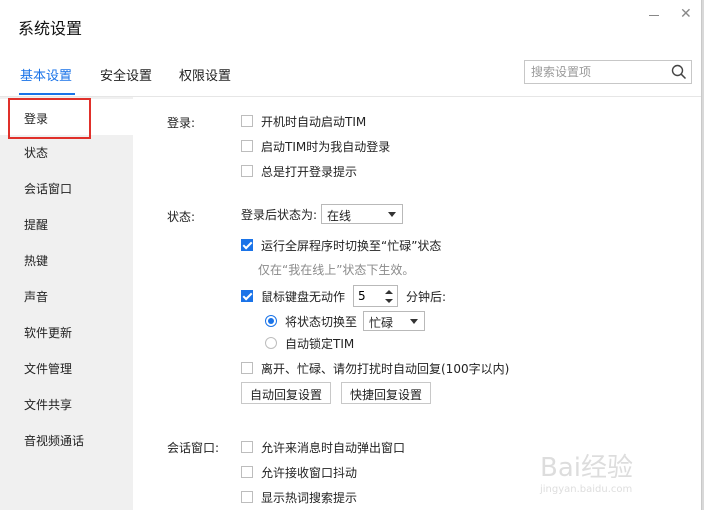  I want to click on hotword-hint-checkbox, so click(247, 497).